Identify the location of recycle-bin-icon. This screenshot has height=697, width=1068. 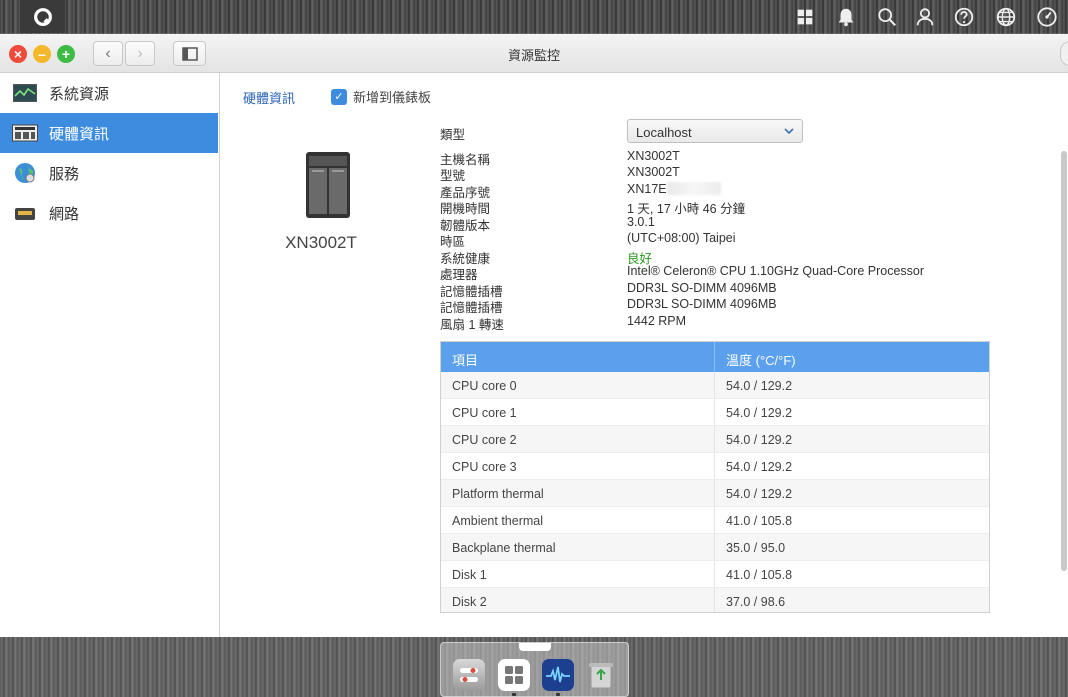
(601, 676).